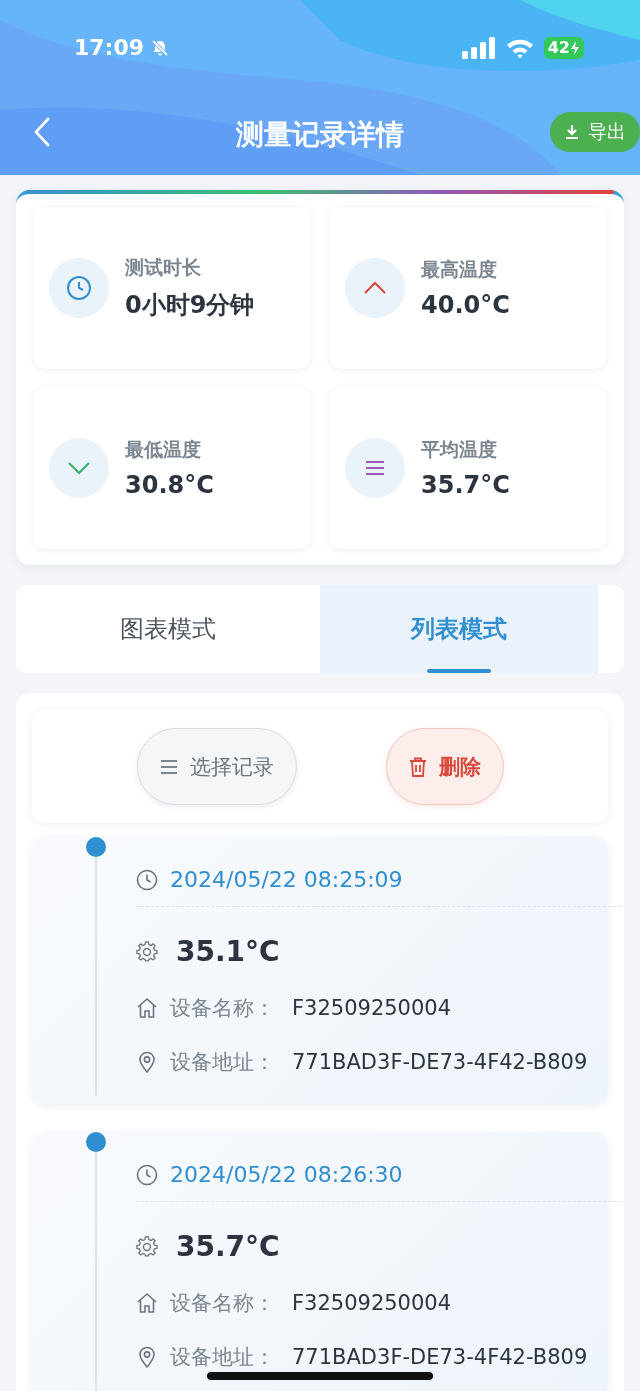 The height and width of the screenshot is (1391, 640). What do you see at coordinates (375, 288) in the screenshot?
I see `chevron-up-icon` at bounding box center [375, 288].